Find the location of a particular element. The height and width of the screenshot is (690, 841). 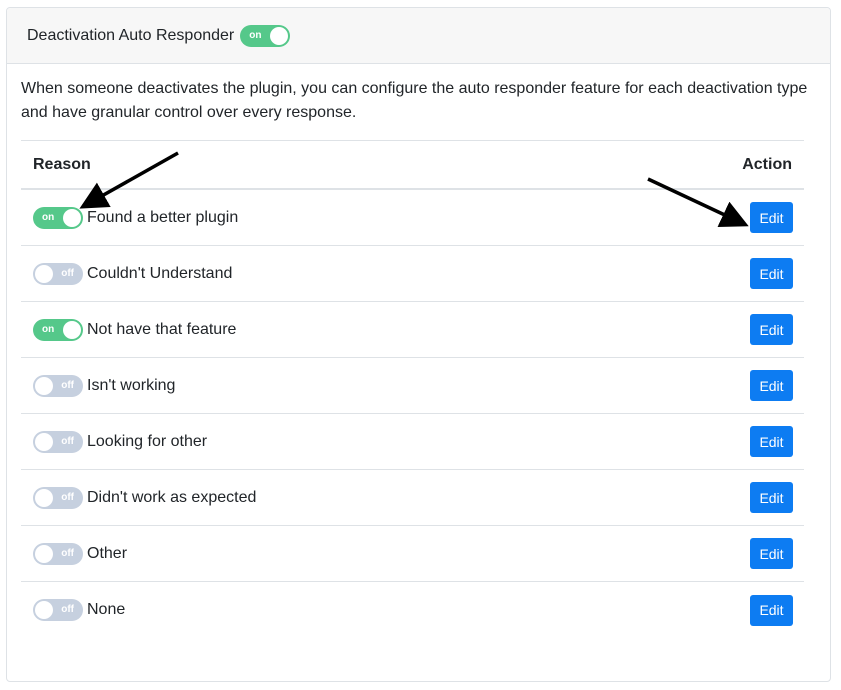

reason-label: Isn't working is located at coordinates (131, 385).